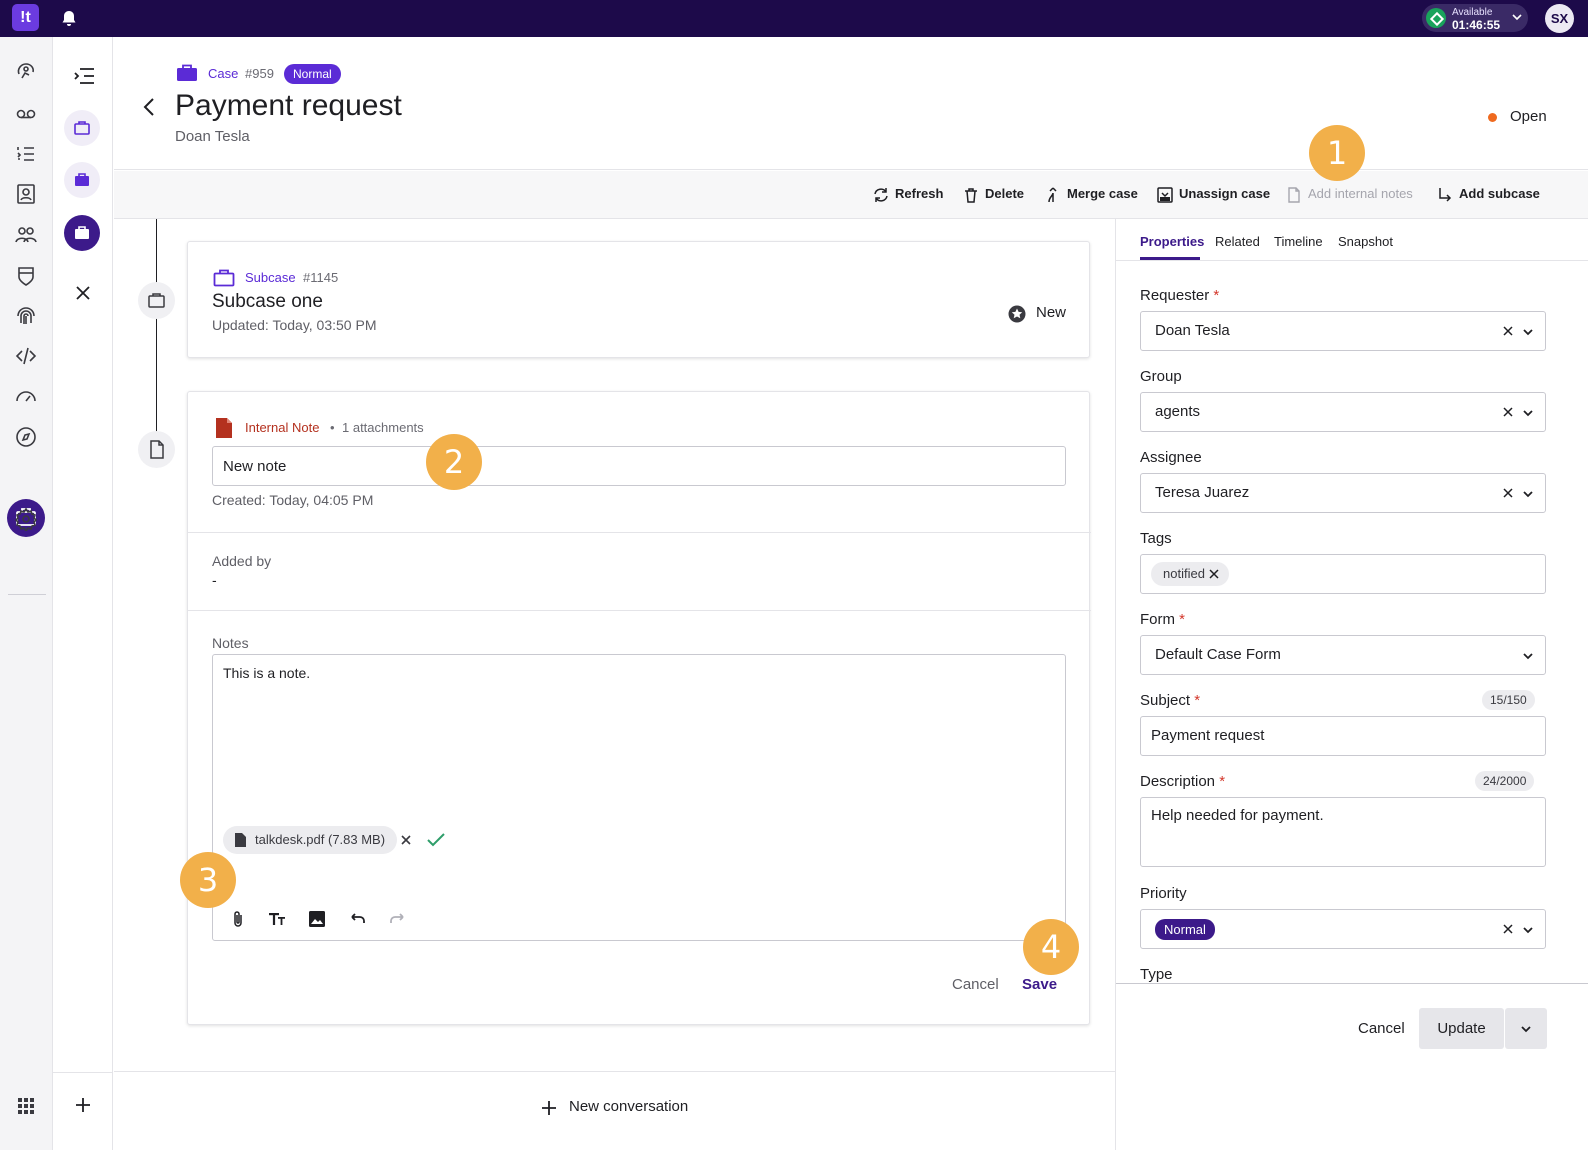  Describe the element at coordinates (26, 72) in the screenshot. I see `conversations-icon` at that location.